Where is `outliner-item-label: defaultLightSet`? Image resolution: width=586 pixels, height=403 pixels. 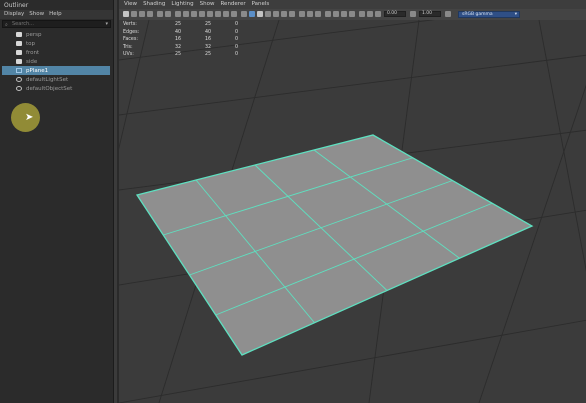
outliner-item-label: defaultLightSet is located at coordinates (47, 79).